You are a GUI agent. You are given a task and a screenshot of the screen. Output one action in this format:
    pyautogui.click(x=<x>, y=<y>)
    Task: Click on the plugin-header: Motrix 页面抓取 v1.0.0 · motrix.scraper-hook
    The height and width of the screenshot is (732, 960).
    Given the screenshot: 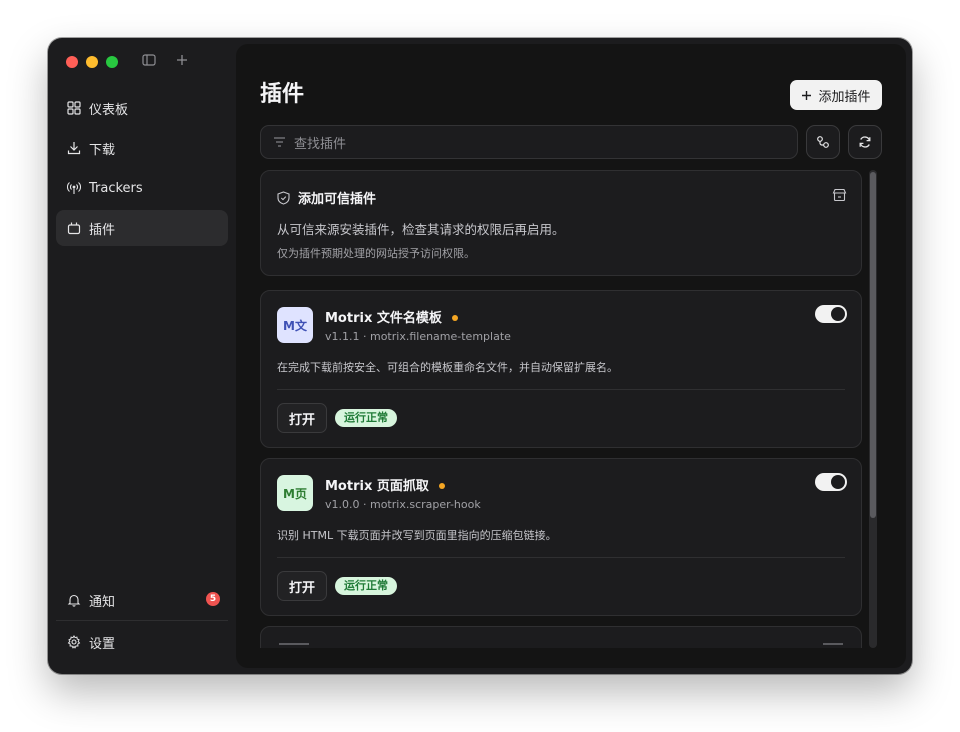 What is the action you would take?
    pyautogui.click(x=403, y=493)
    